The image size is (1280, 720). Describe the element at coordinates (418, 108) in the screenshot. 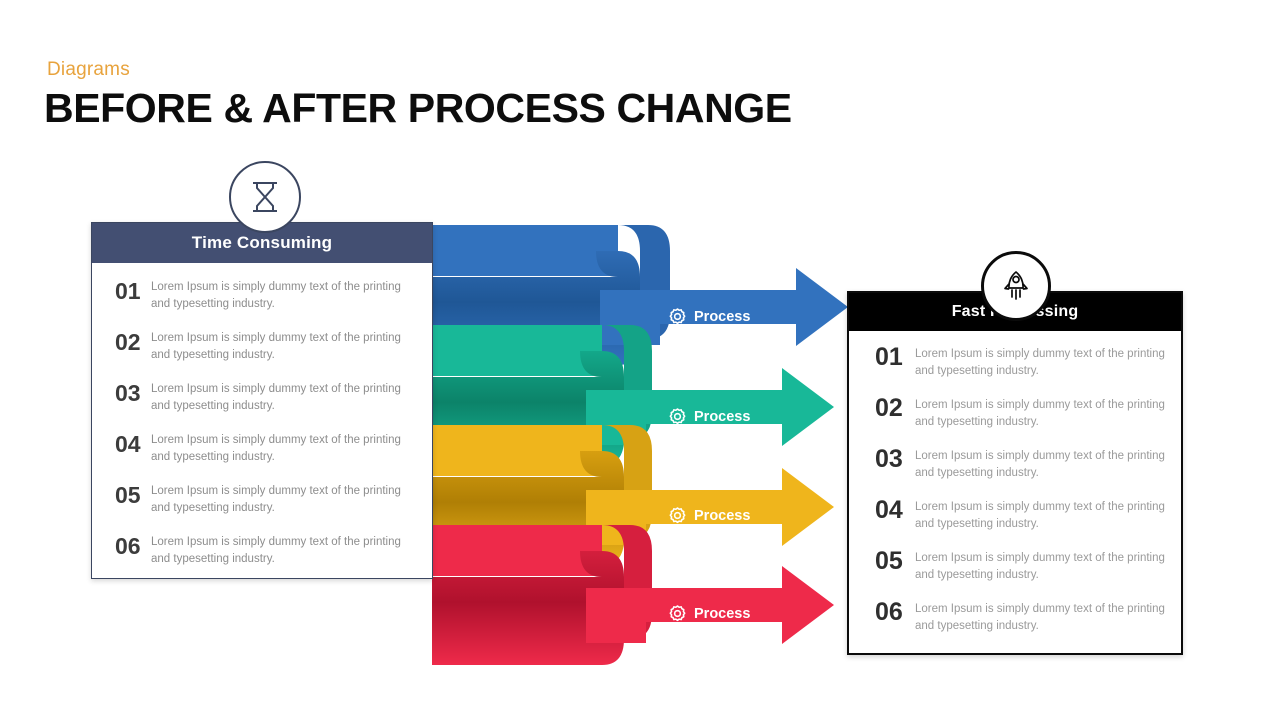

I see `page-title: BEFORE & AFTER PROCESS CHANGE` at that location.